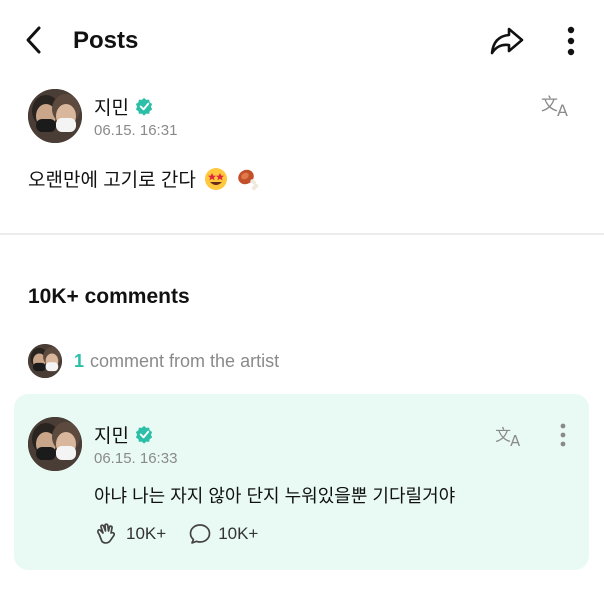  I want to click on section-divider, so click(302, 234).